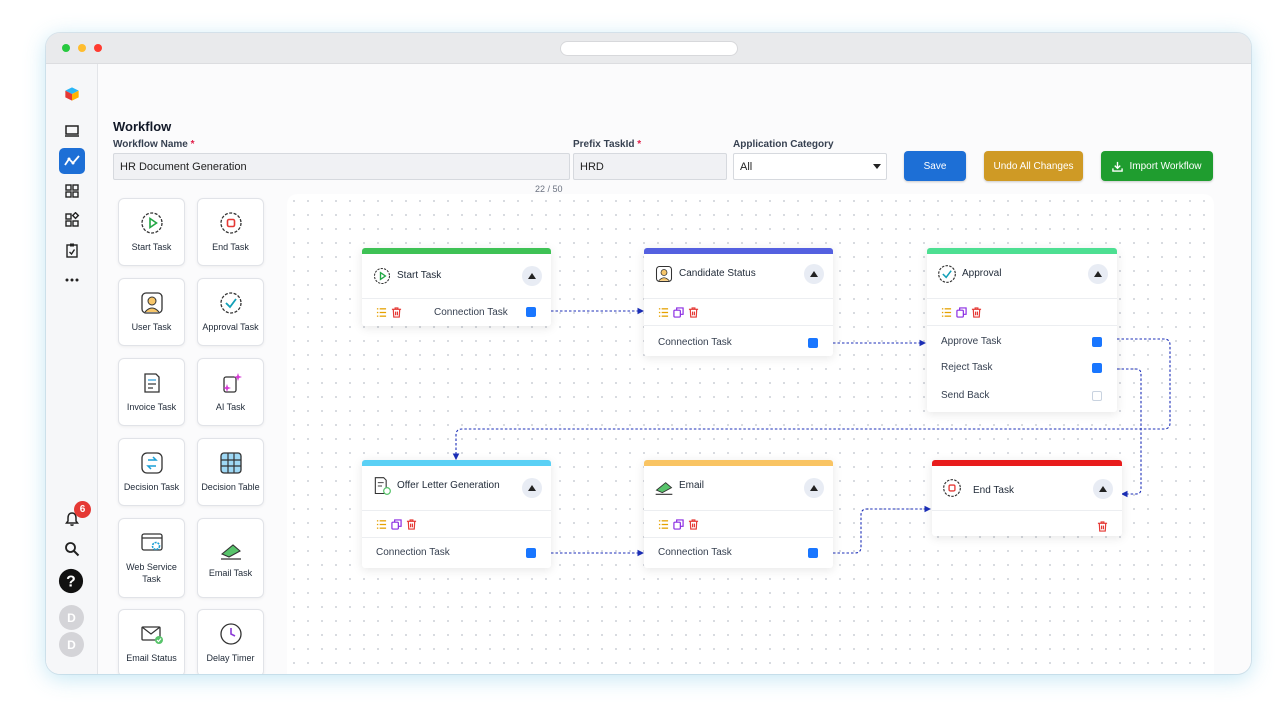  Describe the element at coordinates (746, 166) in the screenshot. I see `category-selected-value: All` at that location.